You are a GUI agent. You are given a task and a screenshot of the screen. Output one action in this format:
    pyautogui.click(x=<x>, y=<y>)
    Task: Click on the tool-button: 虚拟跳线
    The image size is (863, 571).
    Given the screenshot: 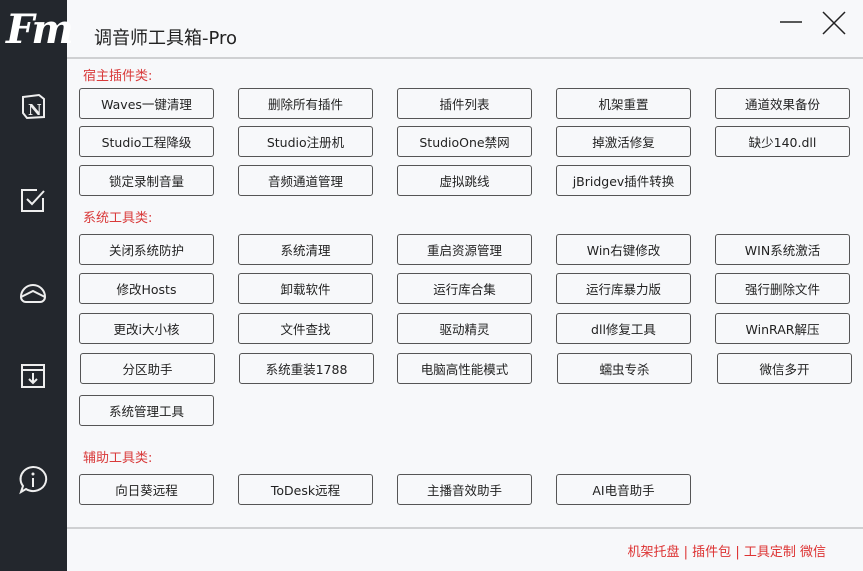 What is the action you would take?
    pyautogui.click(x=464, y=180)
    